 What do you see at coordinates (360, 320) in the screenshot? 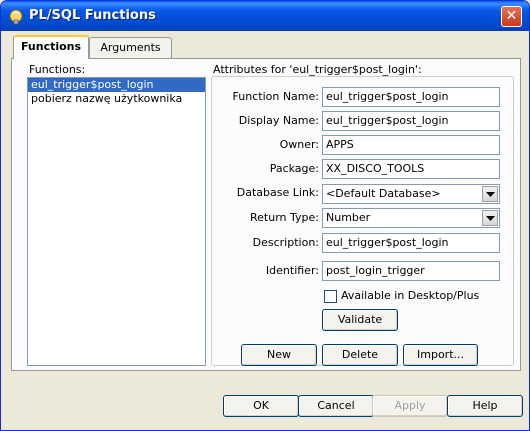
I see `validate-button: Validate` at bounding box center [360, 320].